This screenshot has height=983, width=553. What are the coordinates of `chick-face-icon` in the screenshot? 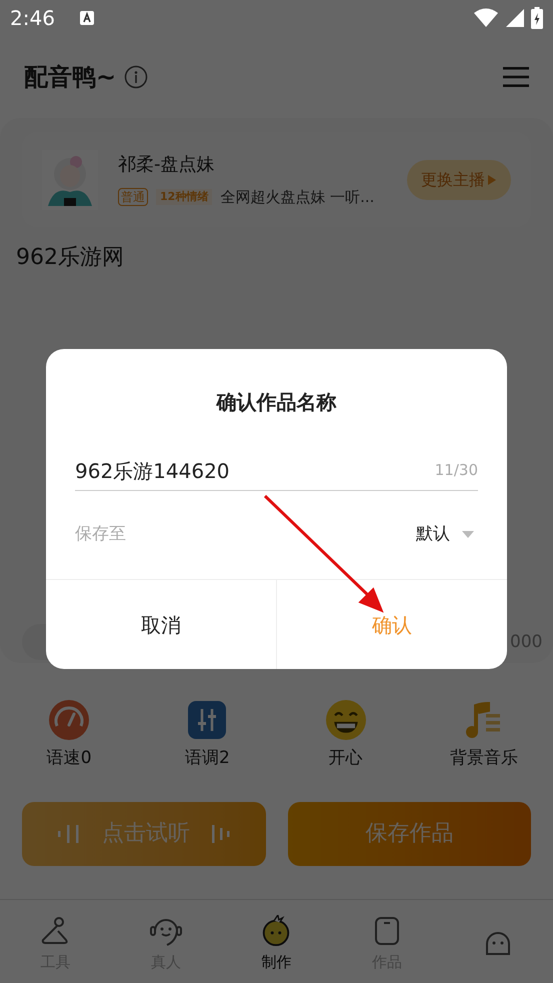 It's located at (276, 931).